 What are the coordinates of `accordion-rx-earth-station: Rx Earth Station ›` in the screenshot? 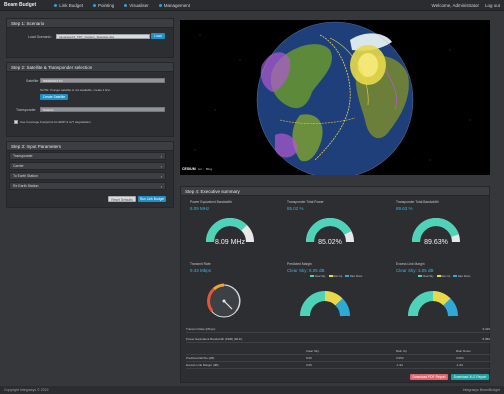 It's located at (87, 186).